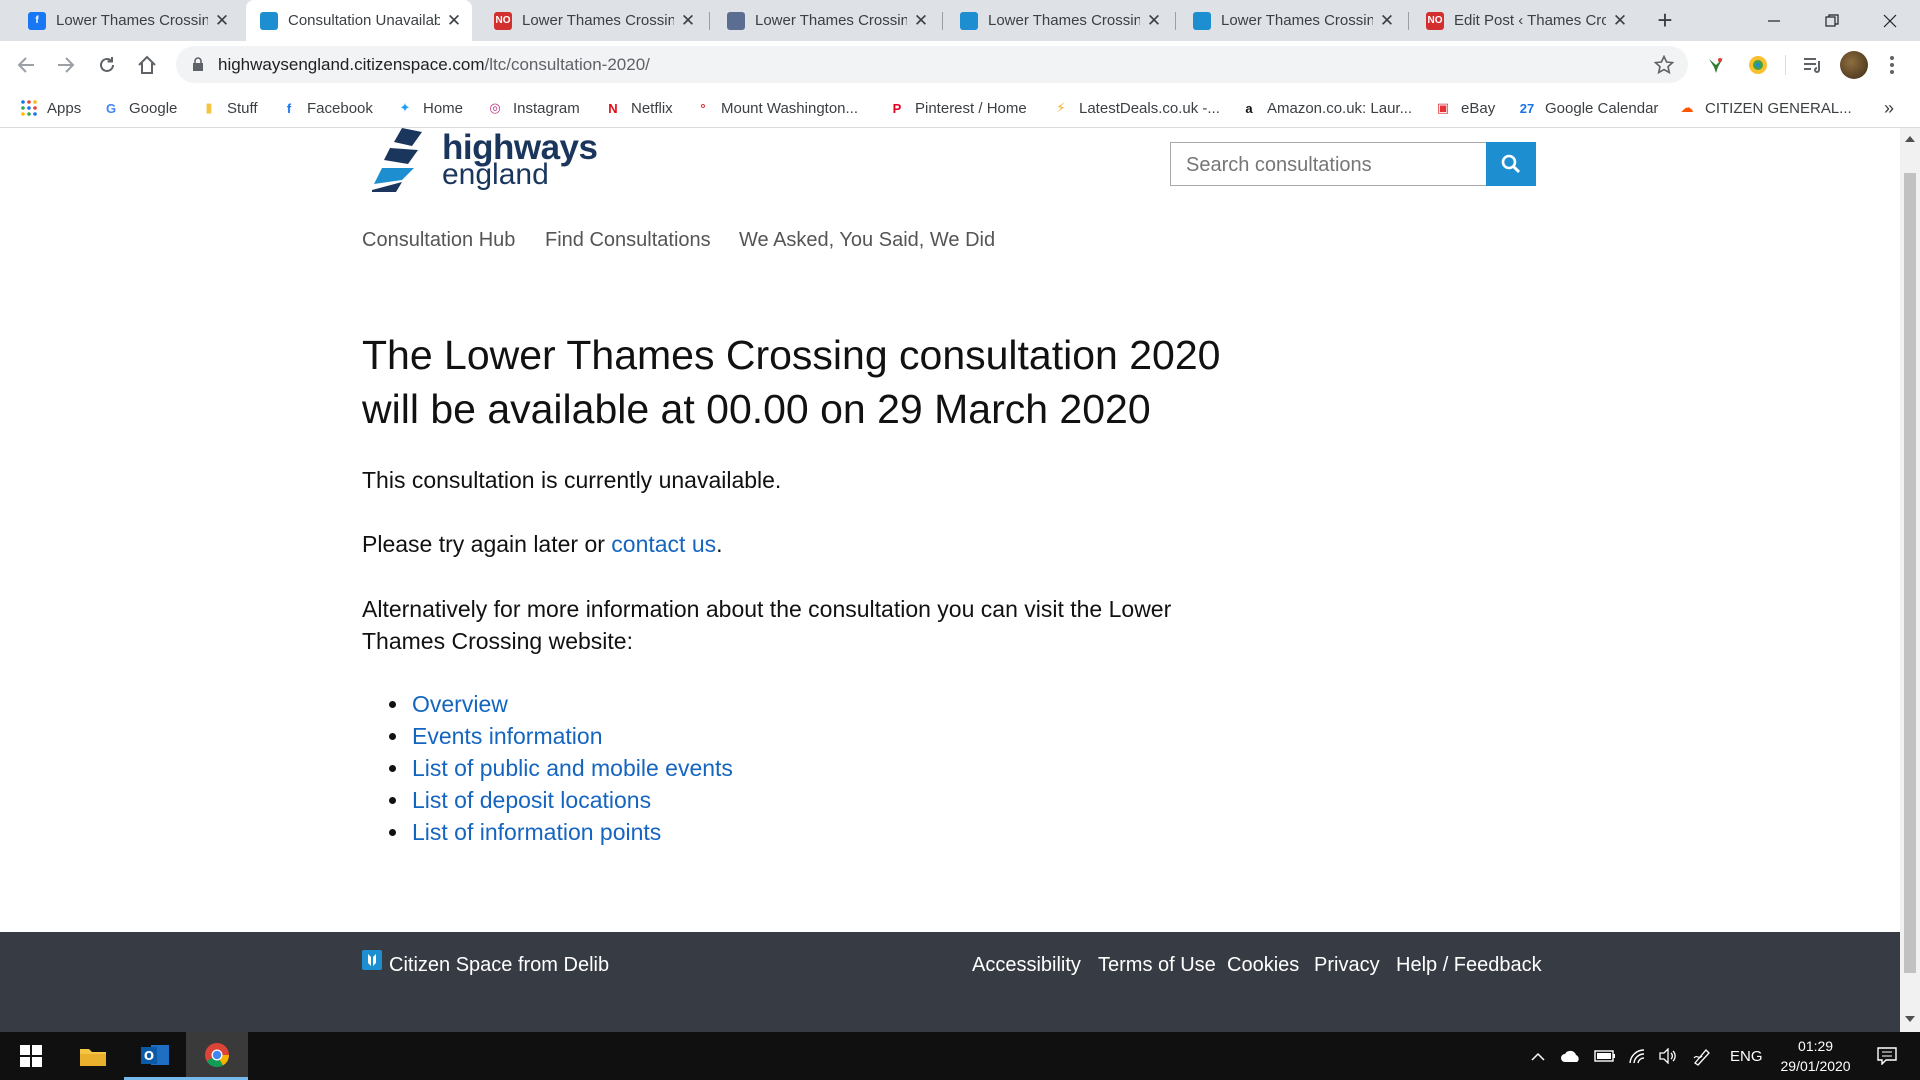 This screenshot has height=1080, width=1920. What do you see at coordinates (957, 108) in the screenshot?
I see `bookmark-item: P Pinterest / Home` at bounding box center [957, 108].